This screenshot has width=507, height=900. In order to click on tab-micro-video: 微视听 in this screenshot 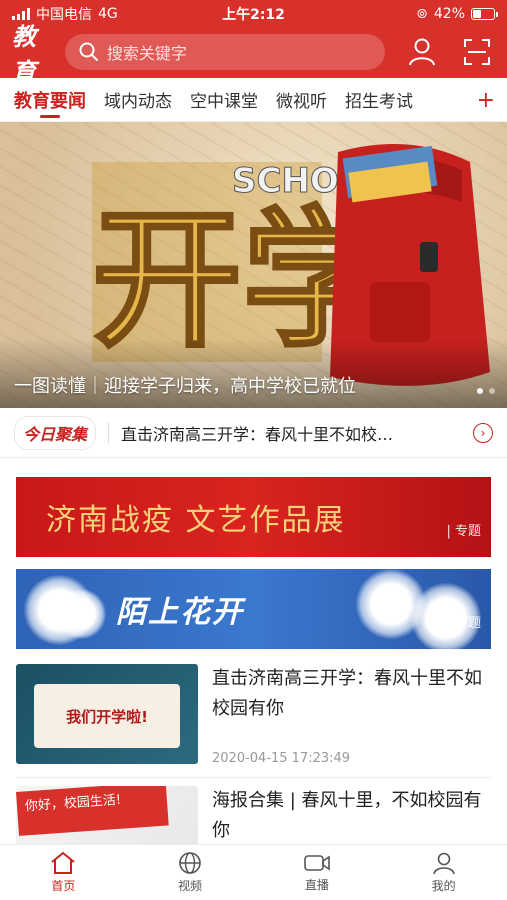, I will do `click(301, 100)`.